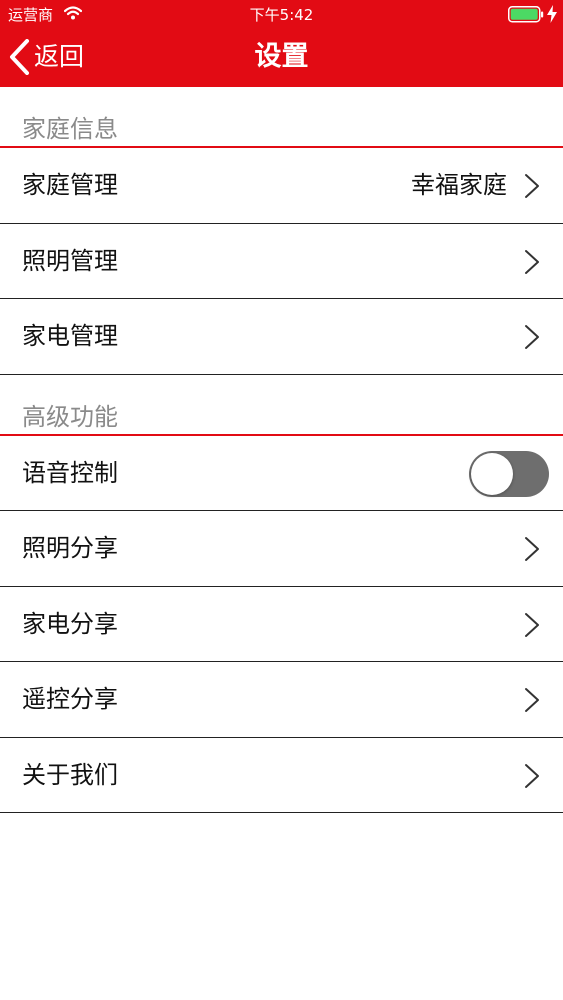  Describe the element at coordinates (70, 623) in the screenshot. I see `row-label: 家电分享` at that location.